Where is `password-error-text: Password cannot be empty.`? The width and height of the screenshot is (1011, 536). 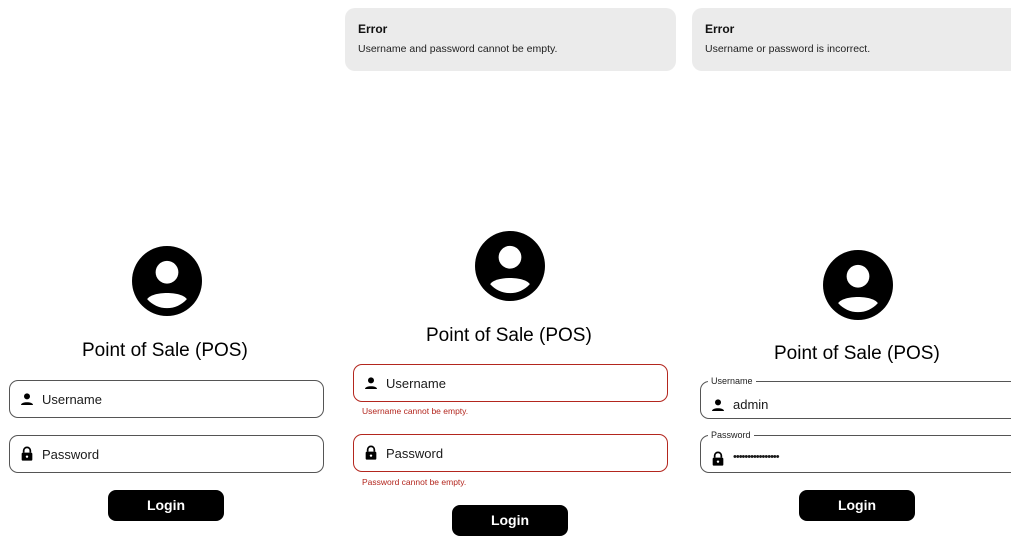
password-error-text: Password cannot be empty. is located at coordinates (414, 482).